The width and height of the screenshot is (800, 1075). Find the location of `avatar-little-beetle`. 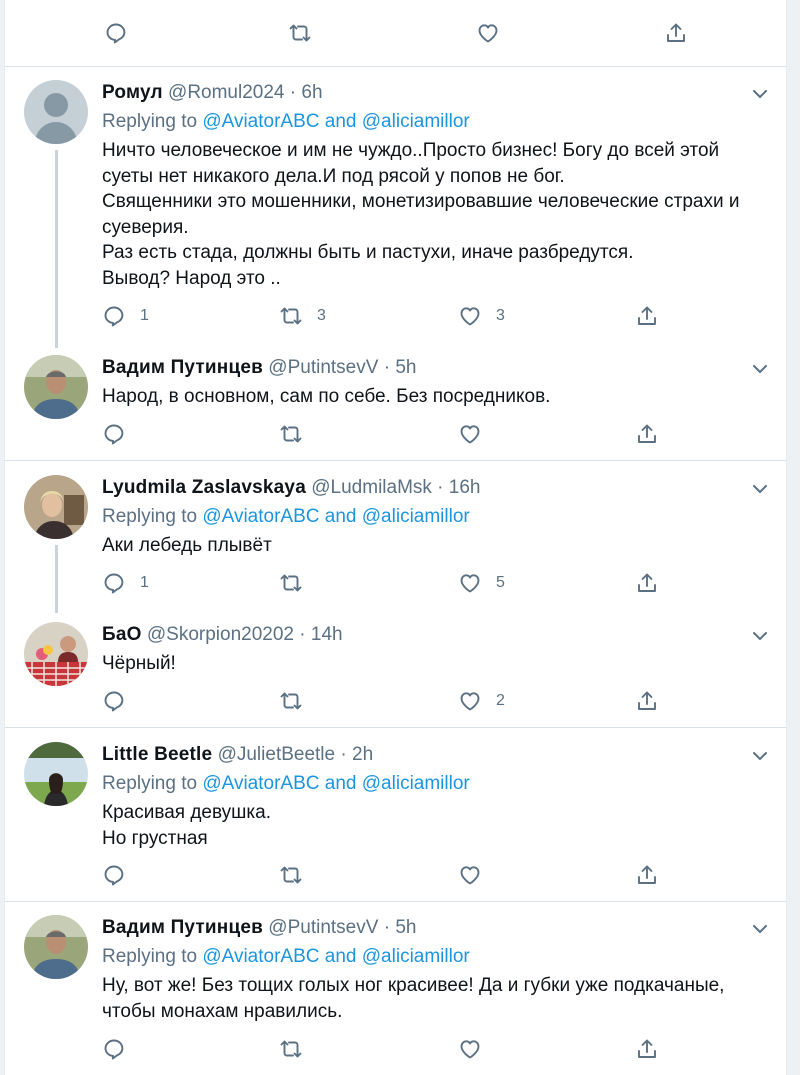

avatar-little-beetle is located at coordinates (56, 774).